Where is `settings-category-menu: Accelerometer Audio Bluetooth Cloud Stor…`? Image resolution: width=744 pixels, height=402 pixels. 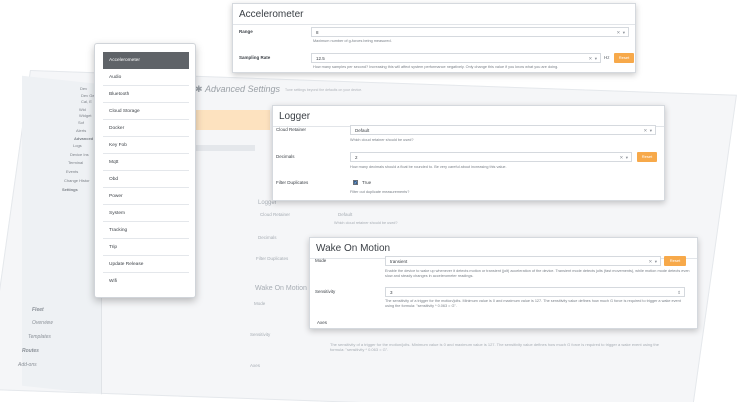
settings-category-menu: Accelerometer Audio Bluetooth Cloud Stor… is located at coordinates (145, 170).